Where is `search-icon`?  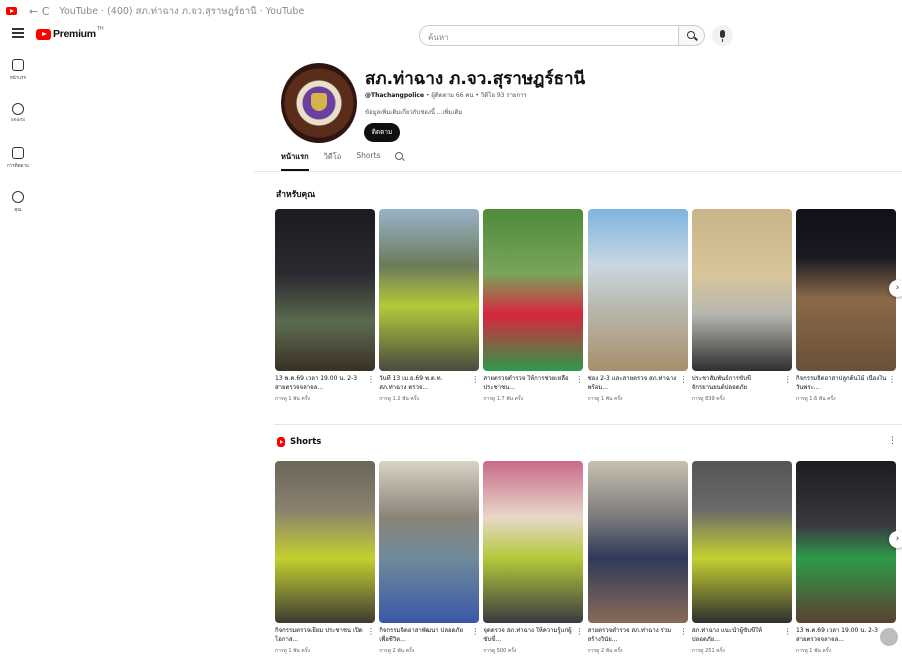
search-icon is located at coordinates (691, 35).